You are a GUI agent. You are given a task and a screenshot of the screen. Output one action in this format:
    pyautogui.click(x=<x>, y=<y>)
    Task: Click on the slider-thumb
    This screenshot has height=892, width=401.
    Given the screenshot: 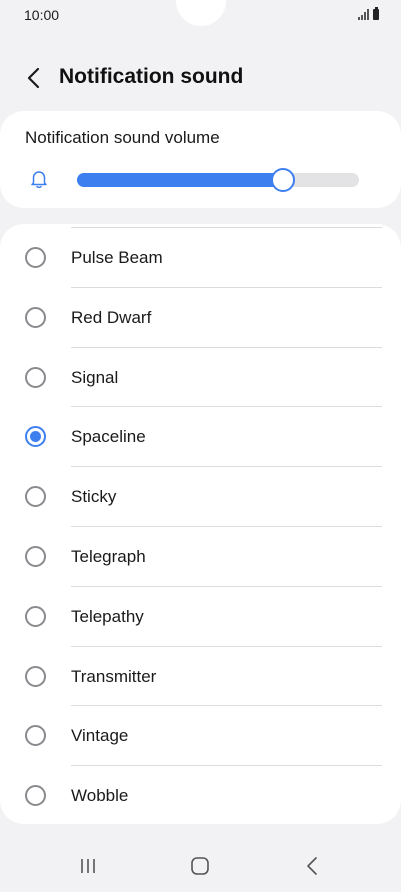 What is the action you would take?
    pyautogui.click(x=282, y=180)
    